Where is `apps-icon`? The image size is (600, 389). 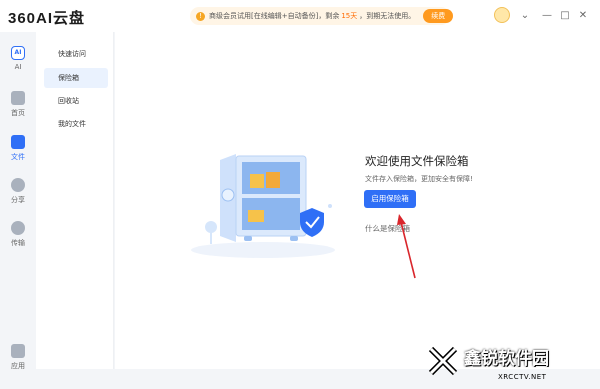
apps-icon is located at coordinates (18, 351).